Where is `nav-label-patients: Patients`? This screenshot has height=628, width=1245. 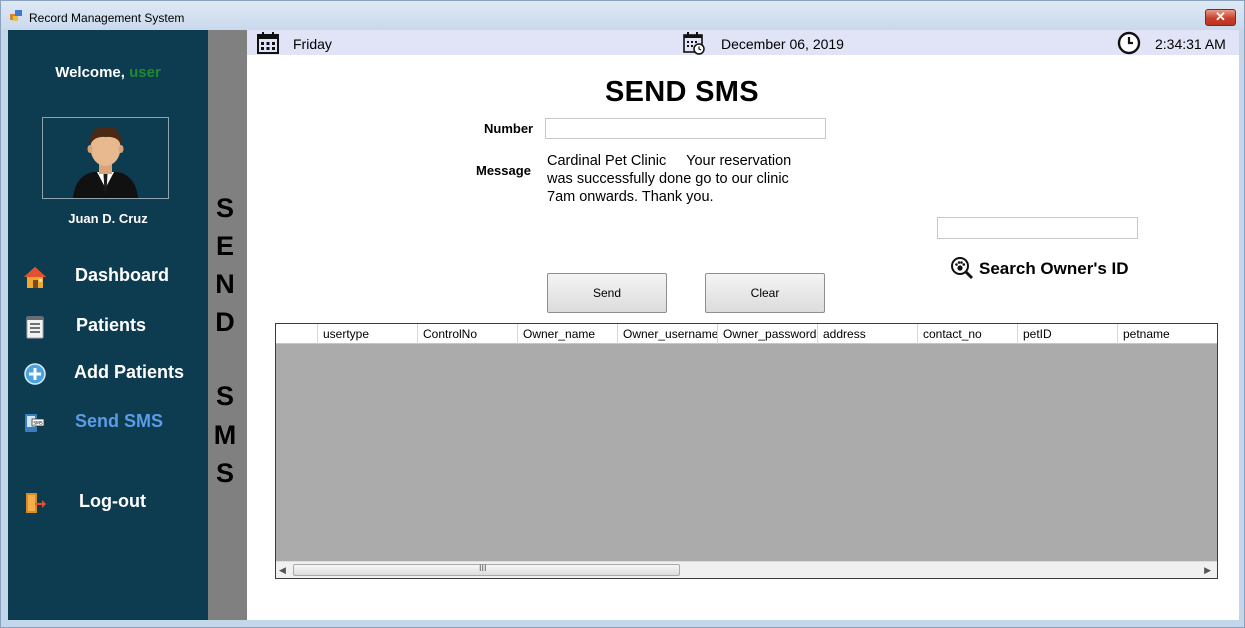
nav-label-patients: Patients is located at coordinates (111, 325).